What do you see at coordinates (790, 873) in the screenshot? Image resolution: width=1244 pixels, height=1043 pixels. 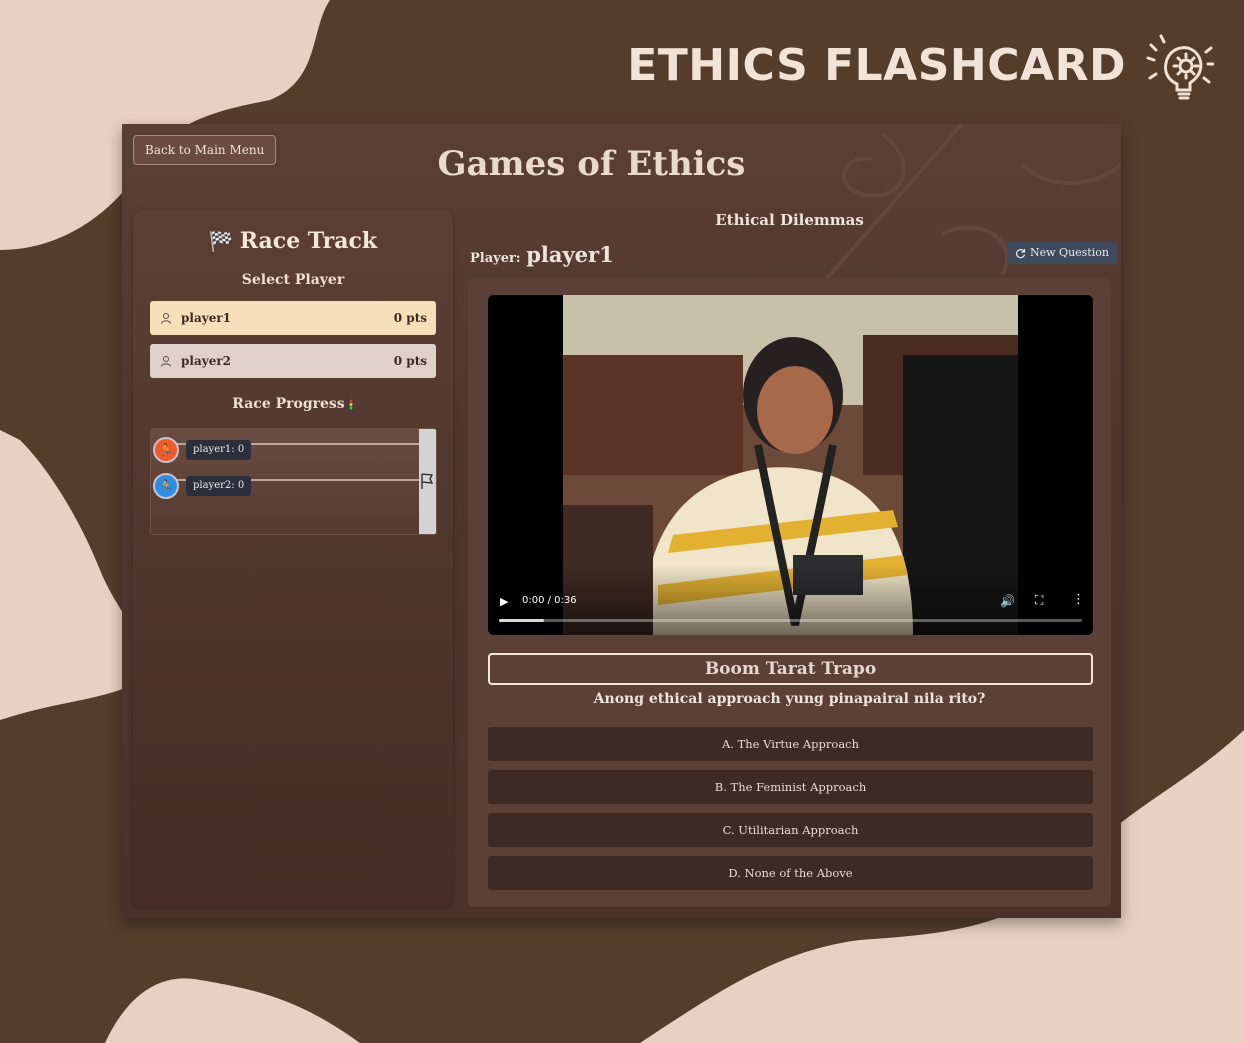 I see `answer-option-d: D. None of the Above` at bounding box center [790, 873].